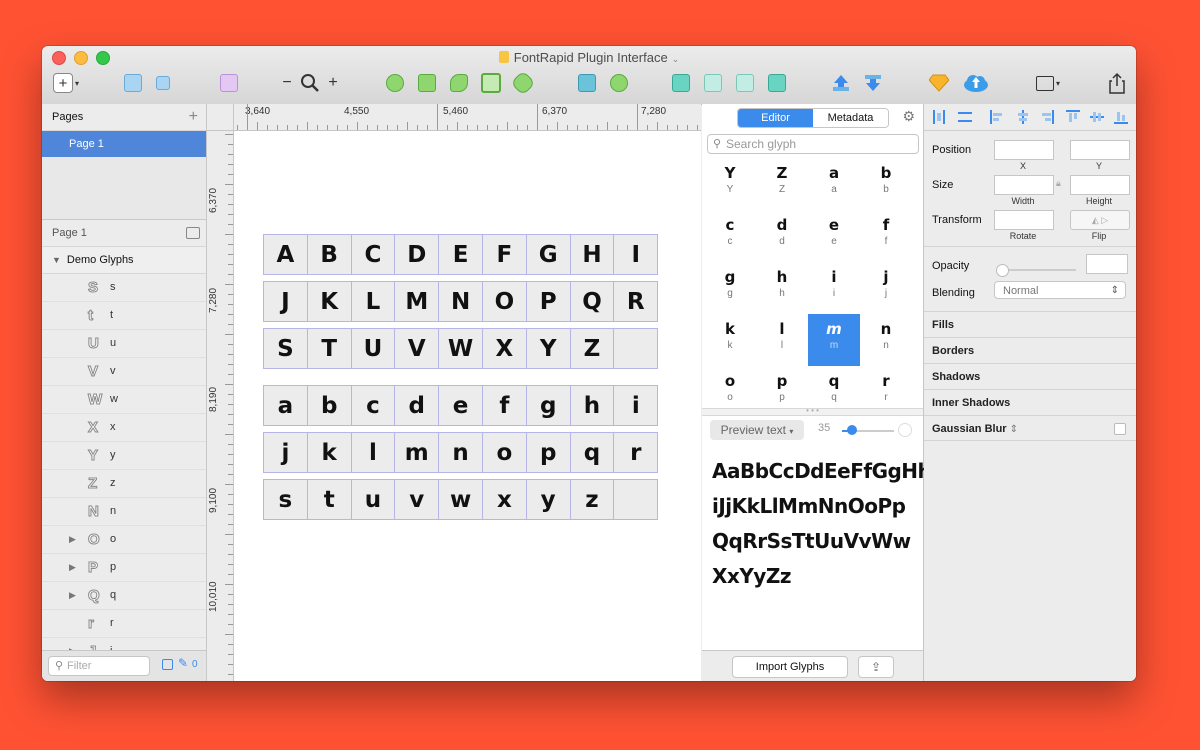 The width and height of the screenshot is (1200, 750). Describe the element at coordinates (124, 344) in the screenshot. I see `layer-item-u: Uu` at that location.